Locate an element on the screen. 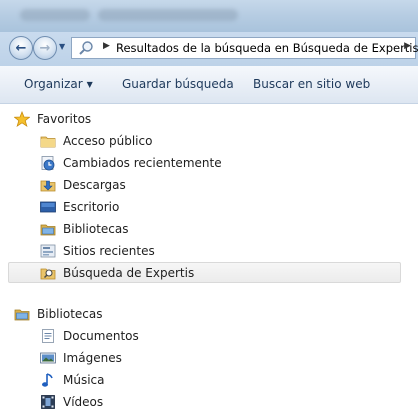 The width and height of the screenshot is (418, 412). libraries-node: Bibliotecas is located at coordinates (58, 314).